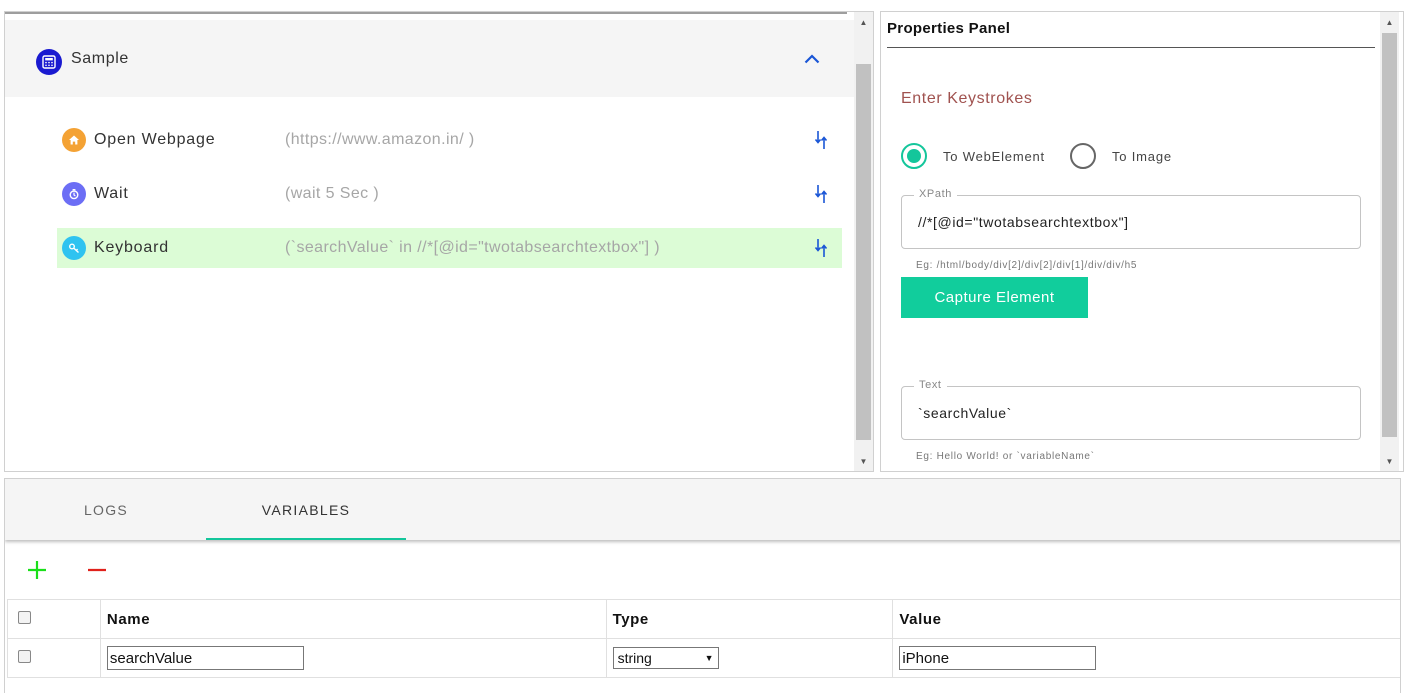 The image size is (1421, 693). Describe the element at coordinates (24, 656) in the screenshot. I see `row-checkbox` at that location.